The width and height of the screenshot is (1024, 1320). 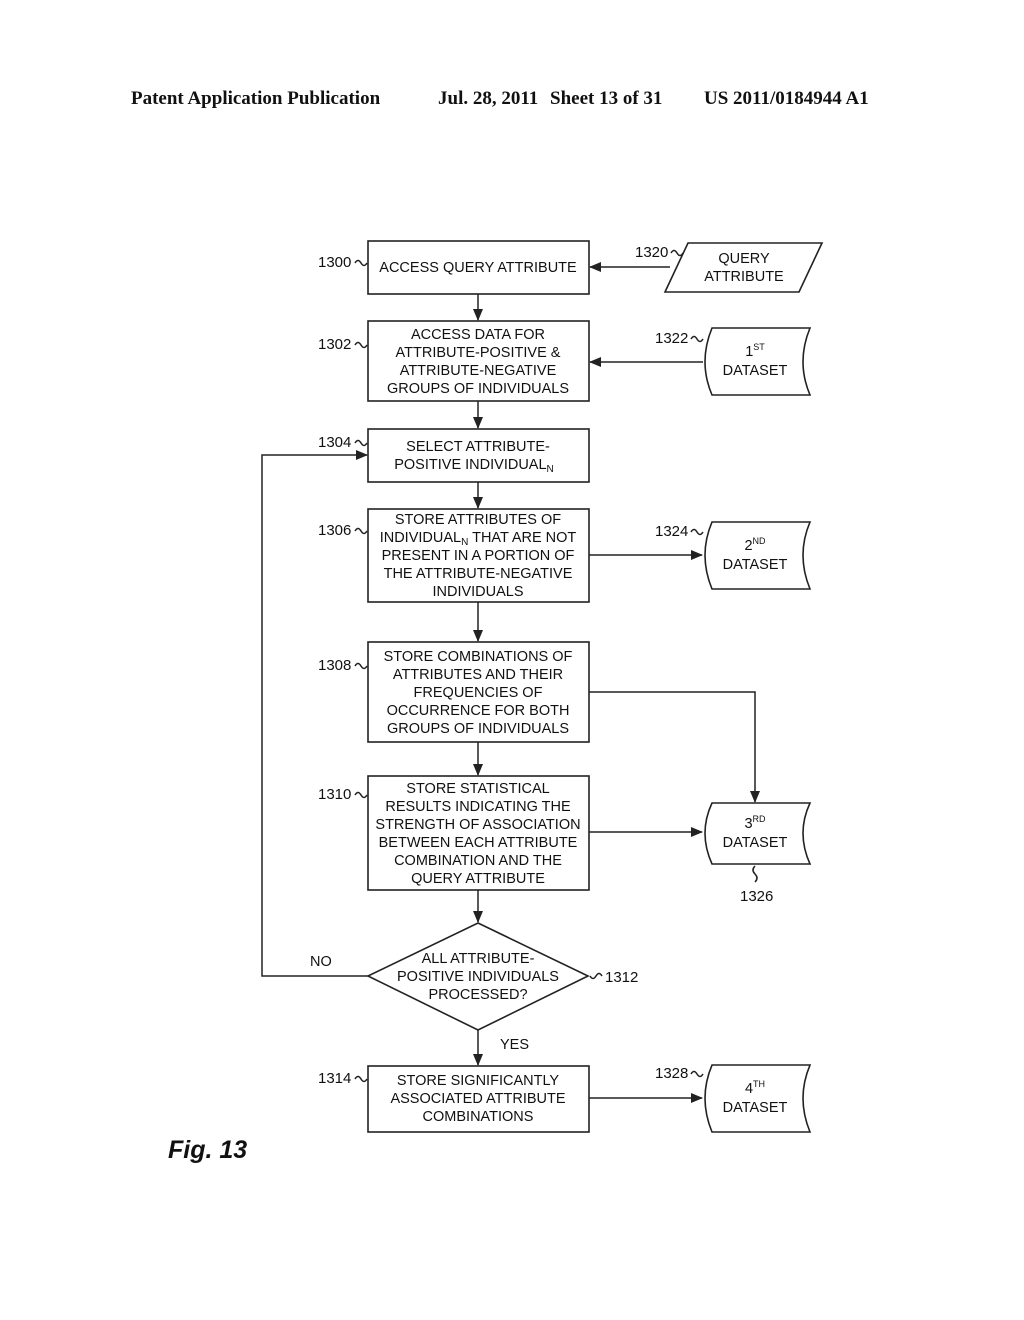 I want to click on yes-label: YES, so click(x=514, y=1045).